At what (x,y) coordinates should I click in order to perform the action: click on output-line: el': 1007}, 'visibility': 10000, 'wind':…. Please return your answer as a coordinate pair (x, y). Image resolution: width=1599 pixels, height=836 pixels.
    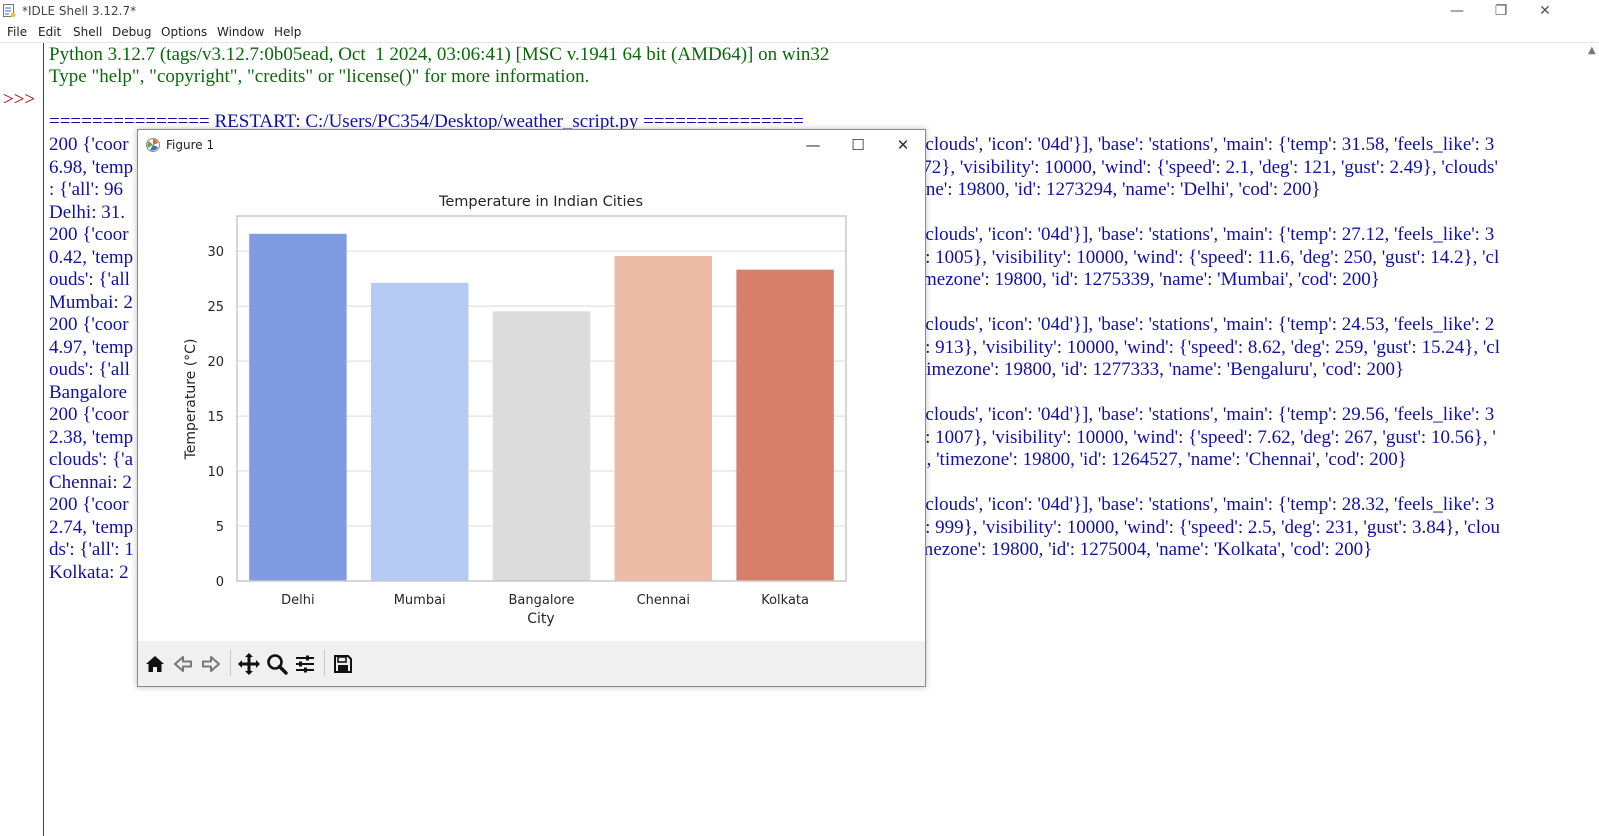
    Looking at the image, I should click on (1202, 437).